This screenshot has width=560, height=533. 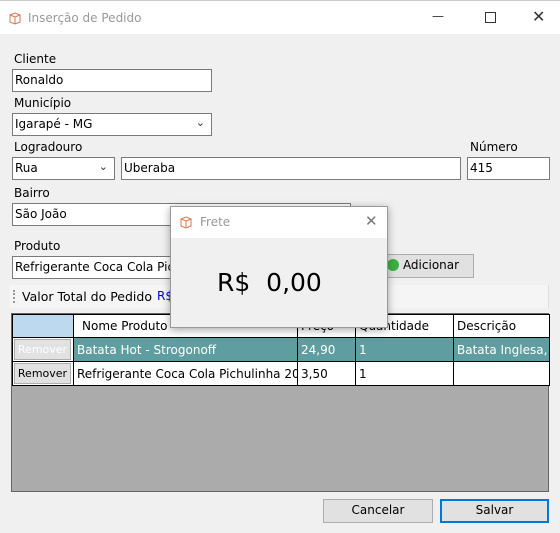 I want to click on produto-label: Produto, so click(x=37, y=246).